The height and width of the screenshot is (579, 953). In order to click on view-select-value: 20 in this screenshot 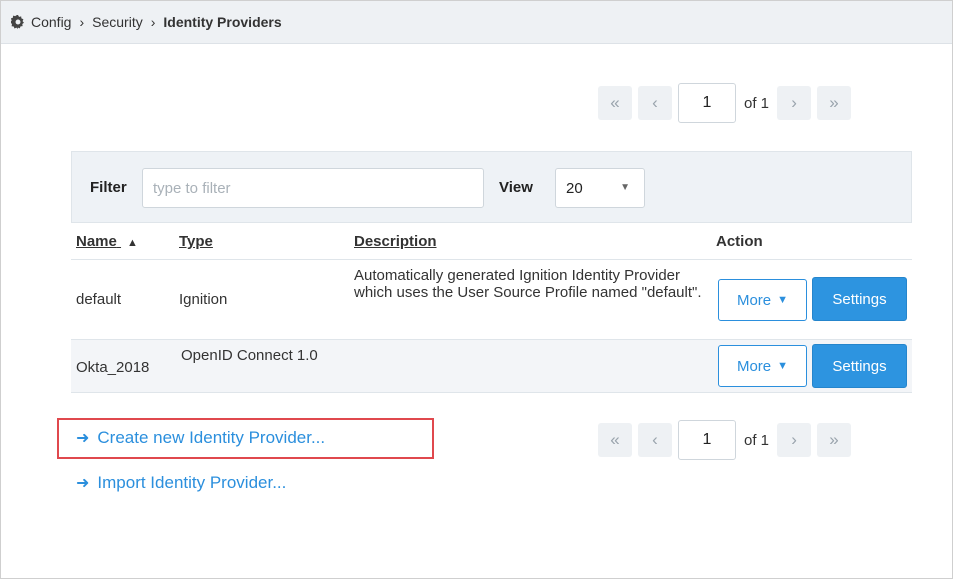, I will do `click(574, 188)`.